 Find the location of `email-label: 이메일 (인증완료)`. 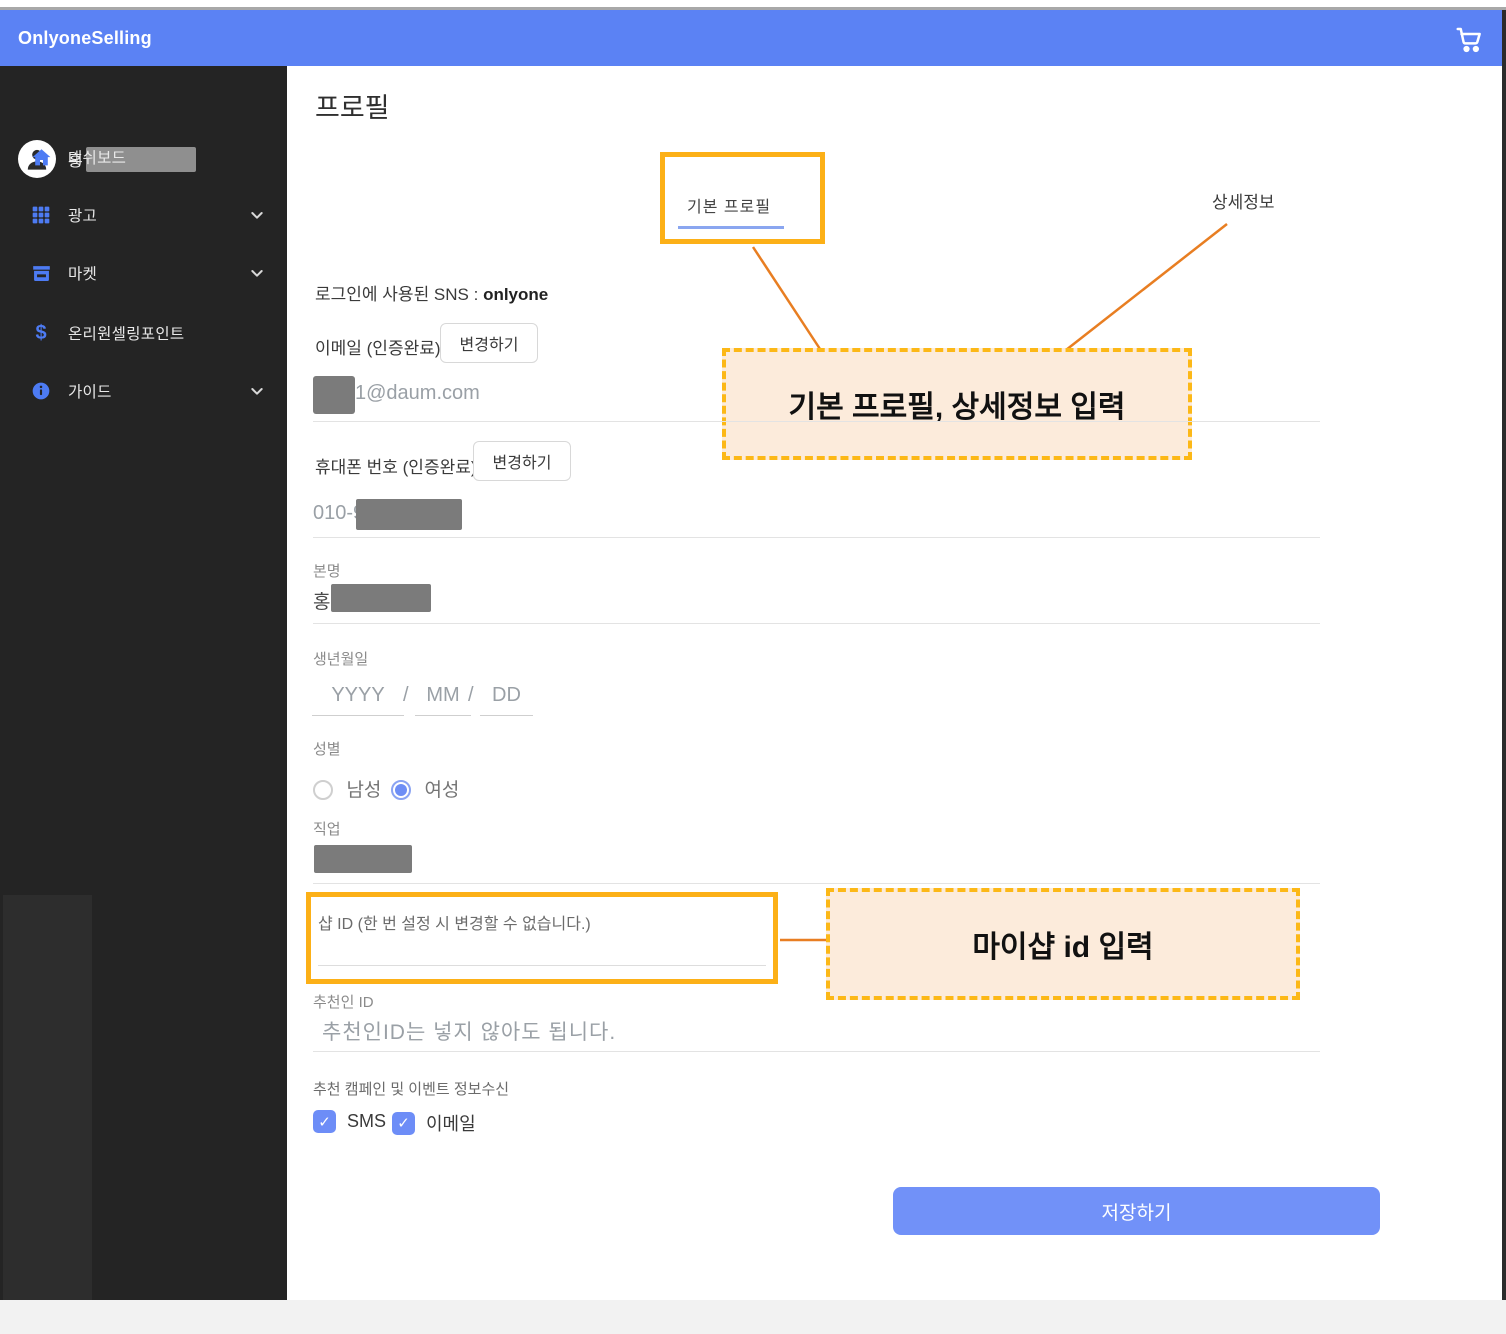

email-label: 이메일 (인증완료) is located at coordinates (378, 348).